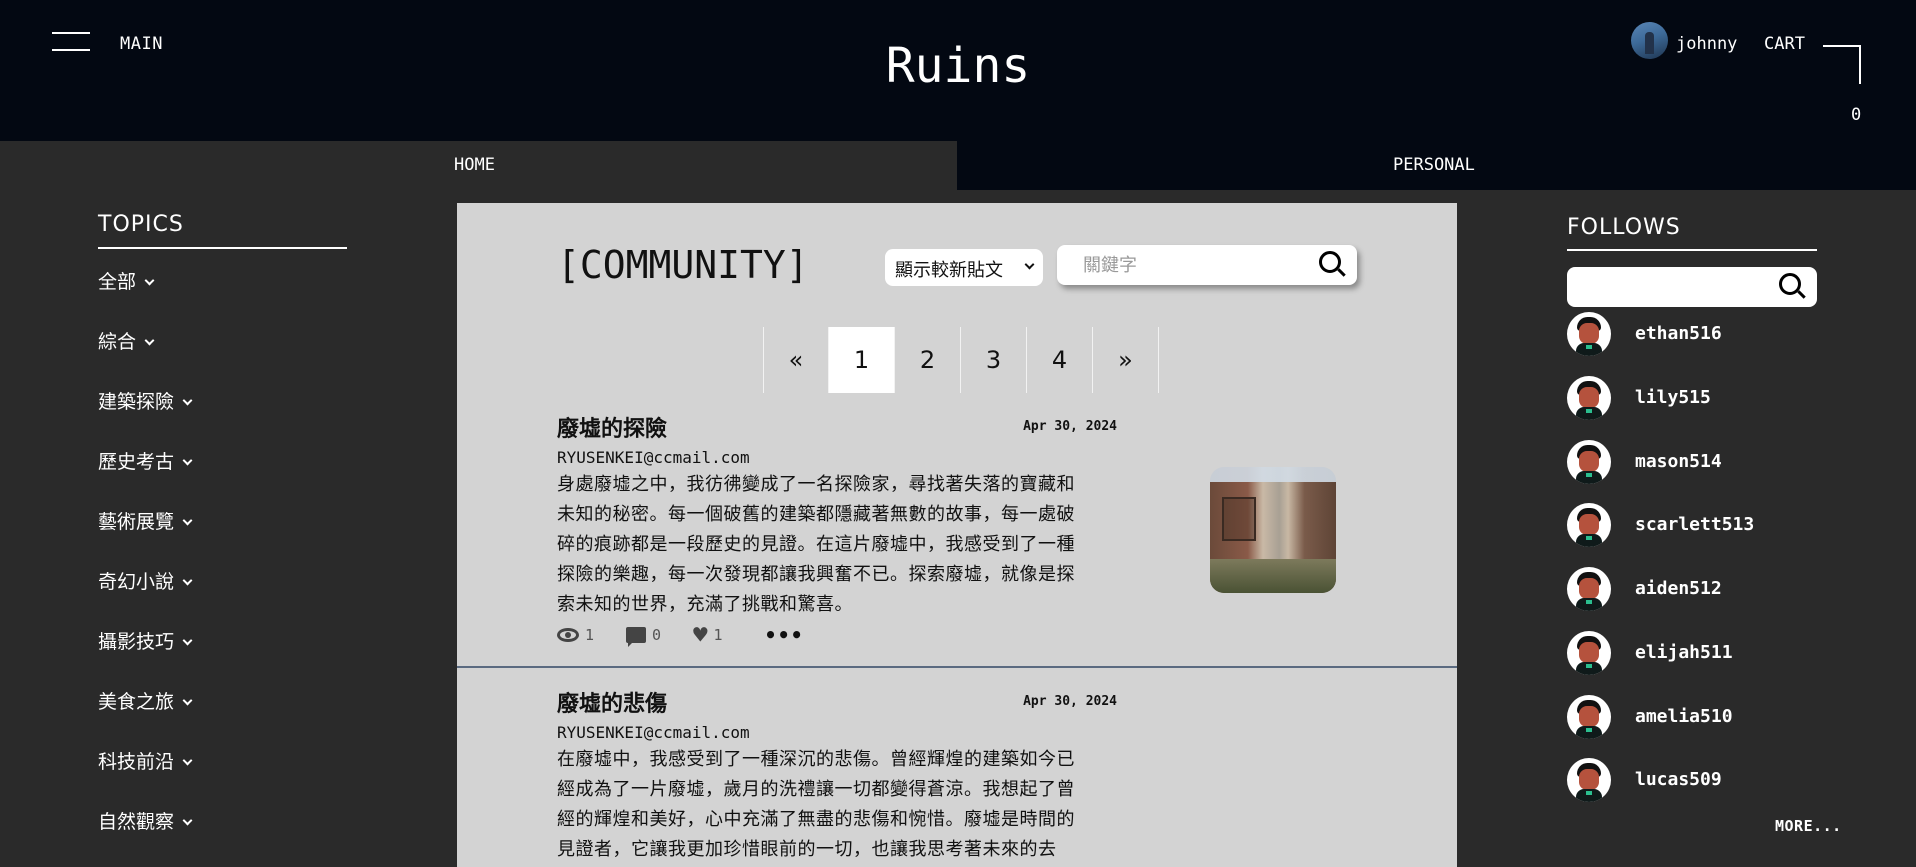  I want to click on post-title: 廢墟的探險, so click(612, 427).